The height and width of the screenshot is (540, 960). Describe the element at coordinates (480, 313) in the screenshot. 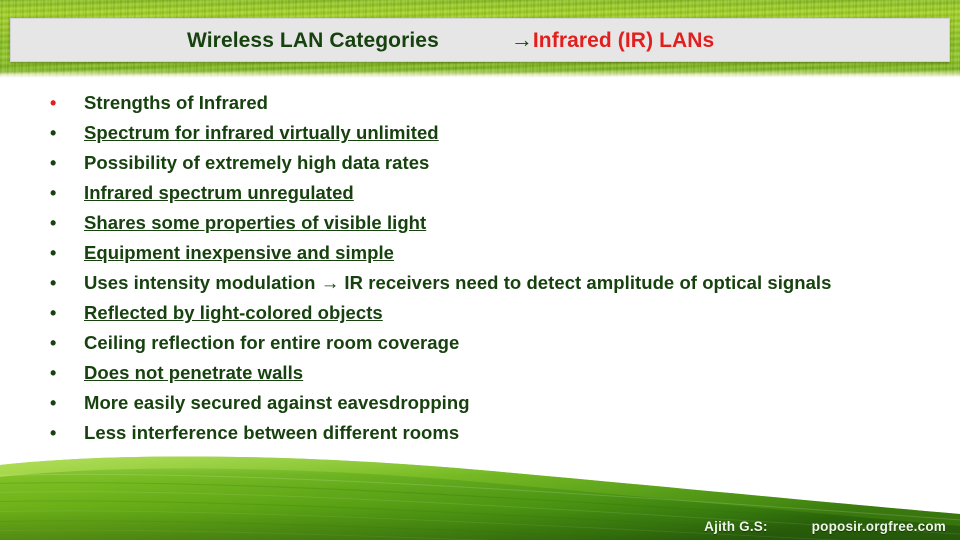

I see `list-item: • Reflected by light-colored objects` at that location.